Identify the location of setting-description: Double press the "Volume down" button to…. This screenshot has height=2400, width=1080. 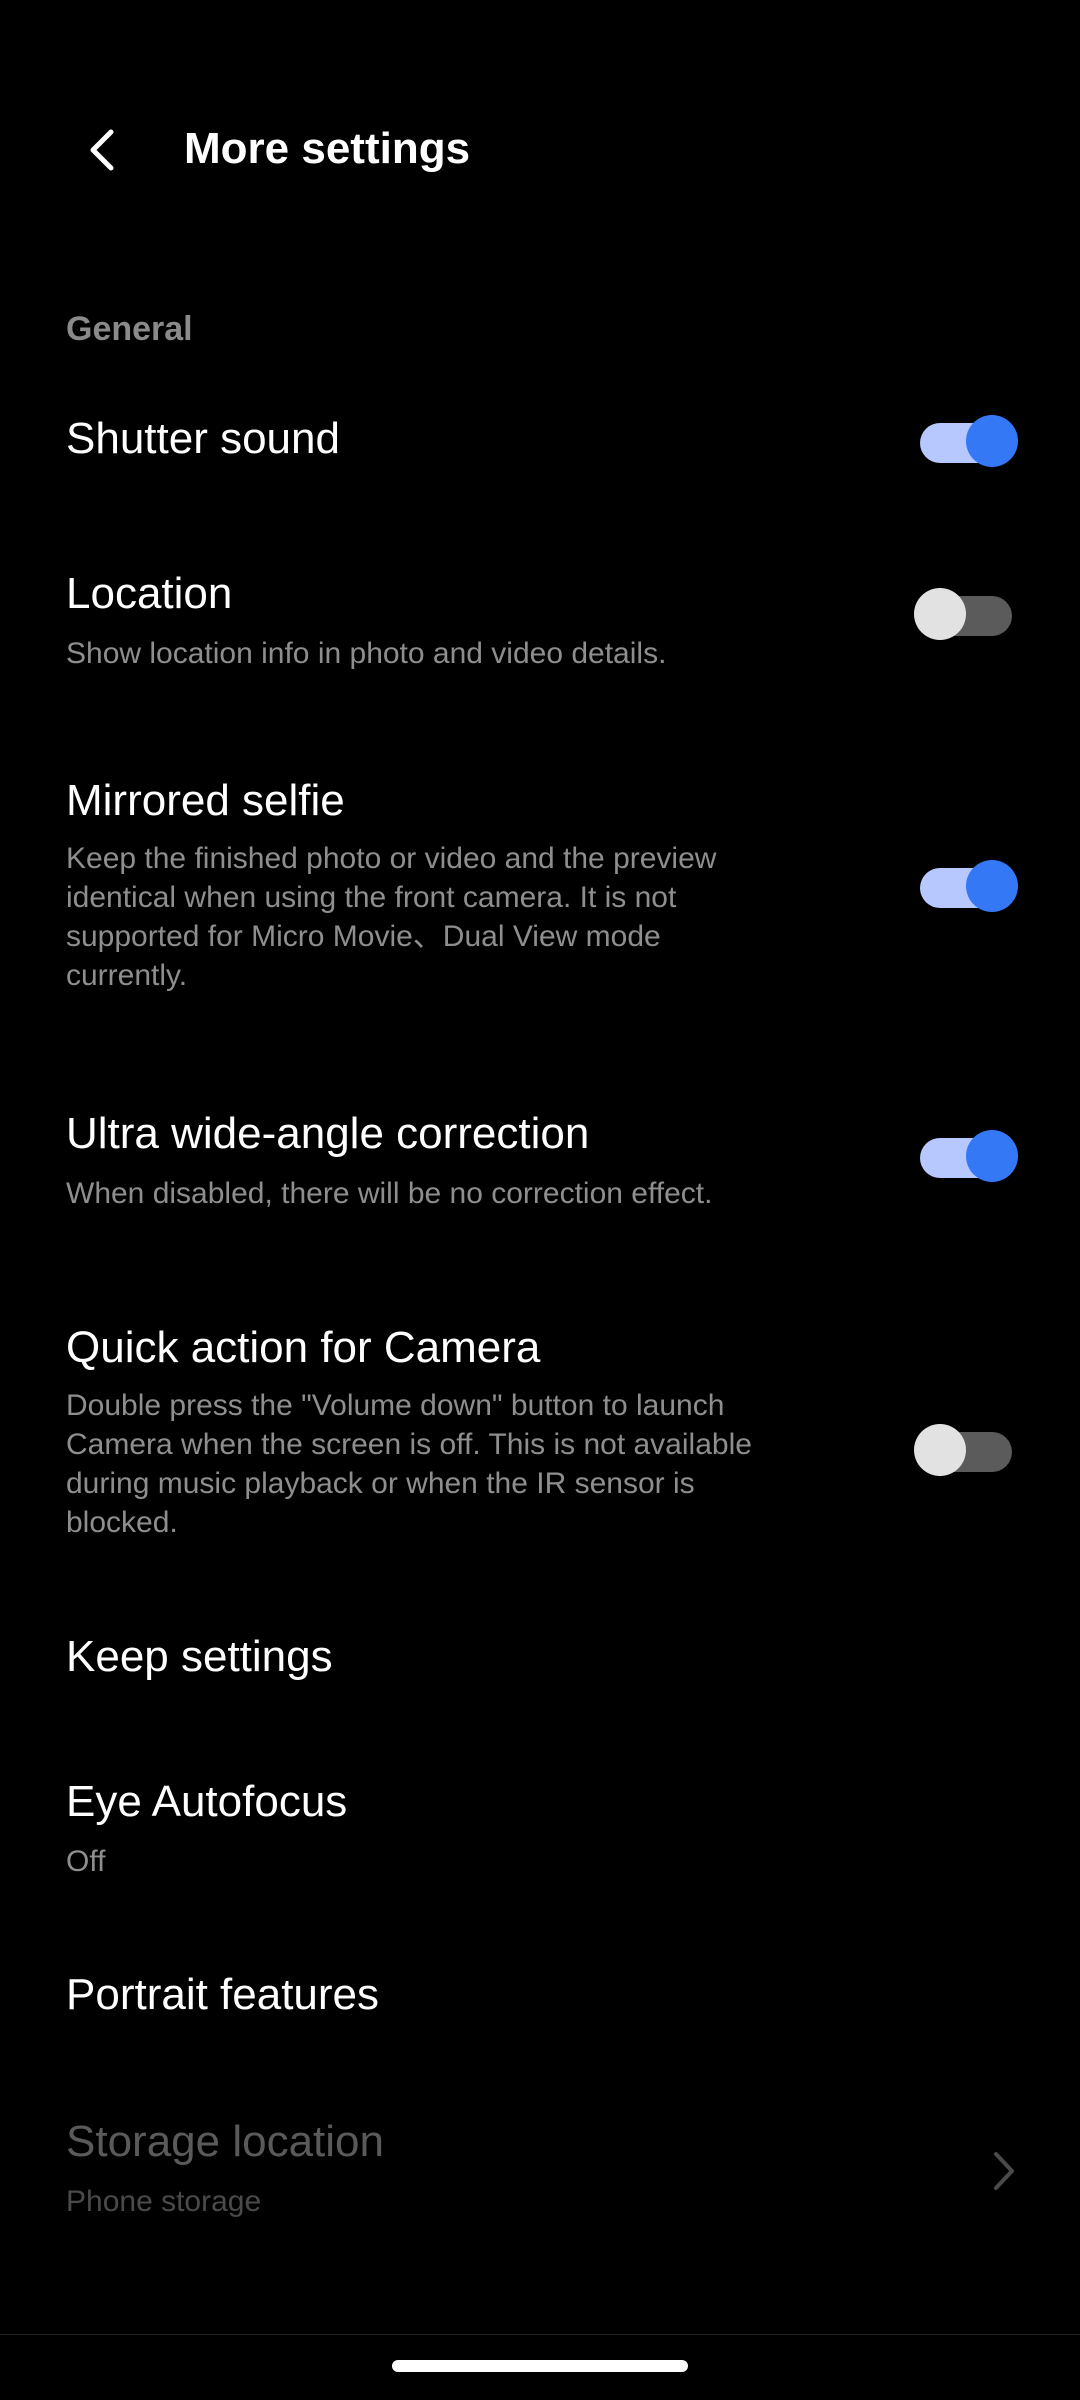
(426, 1464).